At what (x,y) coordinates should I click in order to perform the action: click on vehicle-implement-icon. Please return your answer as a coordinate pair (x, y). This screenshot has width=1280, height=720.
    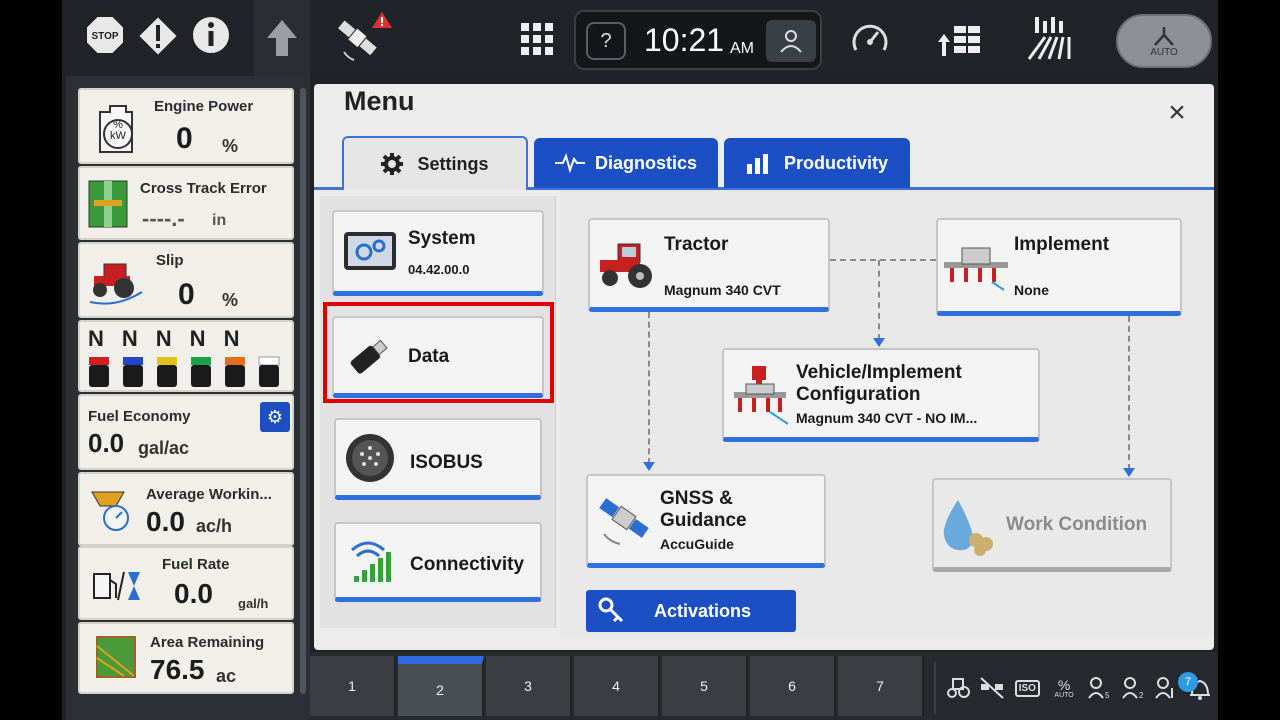
    Looking at the image, I should click on (760, 398).